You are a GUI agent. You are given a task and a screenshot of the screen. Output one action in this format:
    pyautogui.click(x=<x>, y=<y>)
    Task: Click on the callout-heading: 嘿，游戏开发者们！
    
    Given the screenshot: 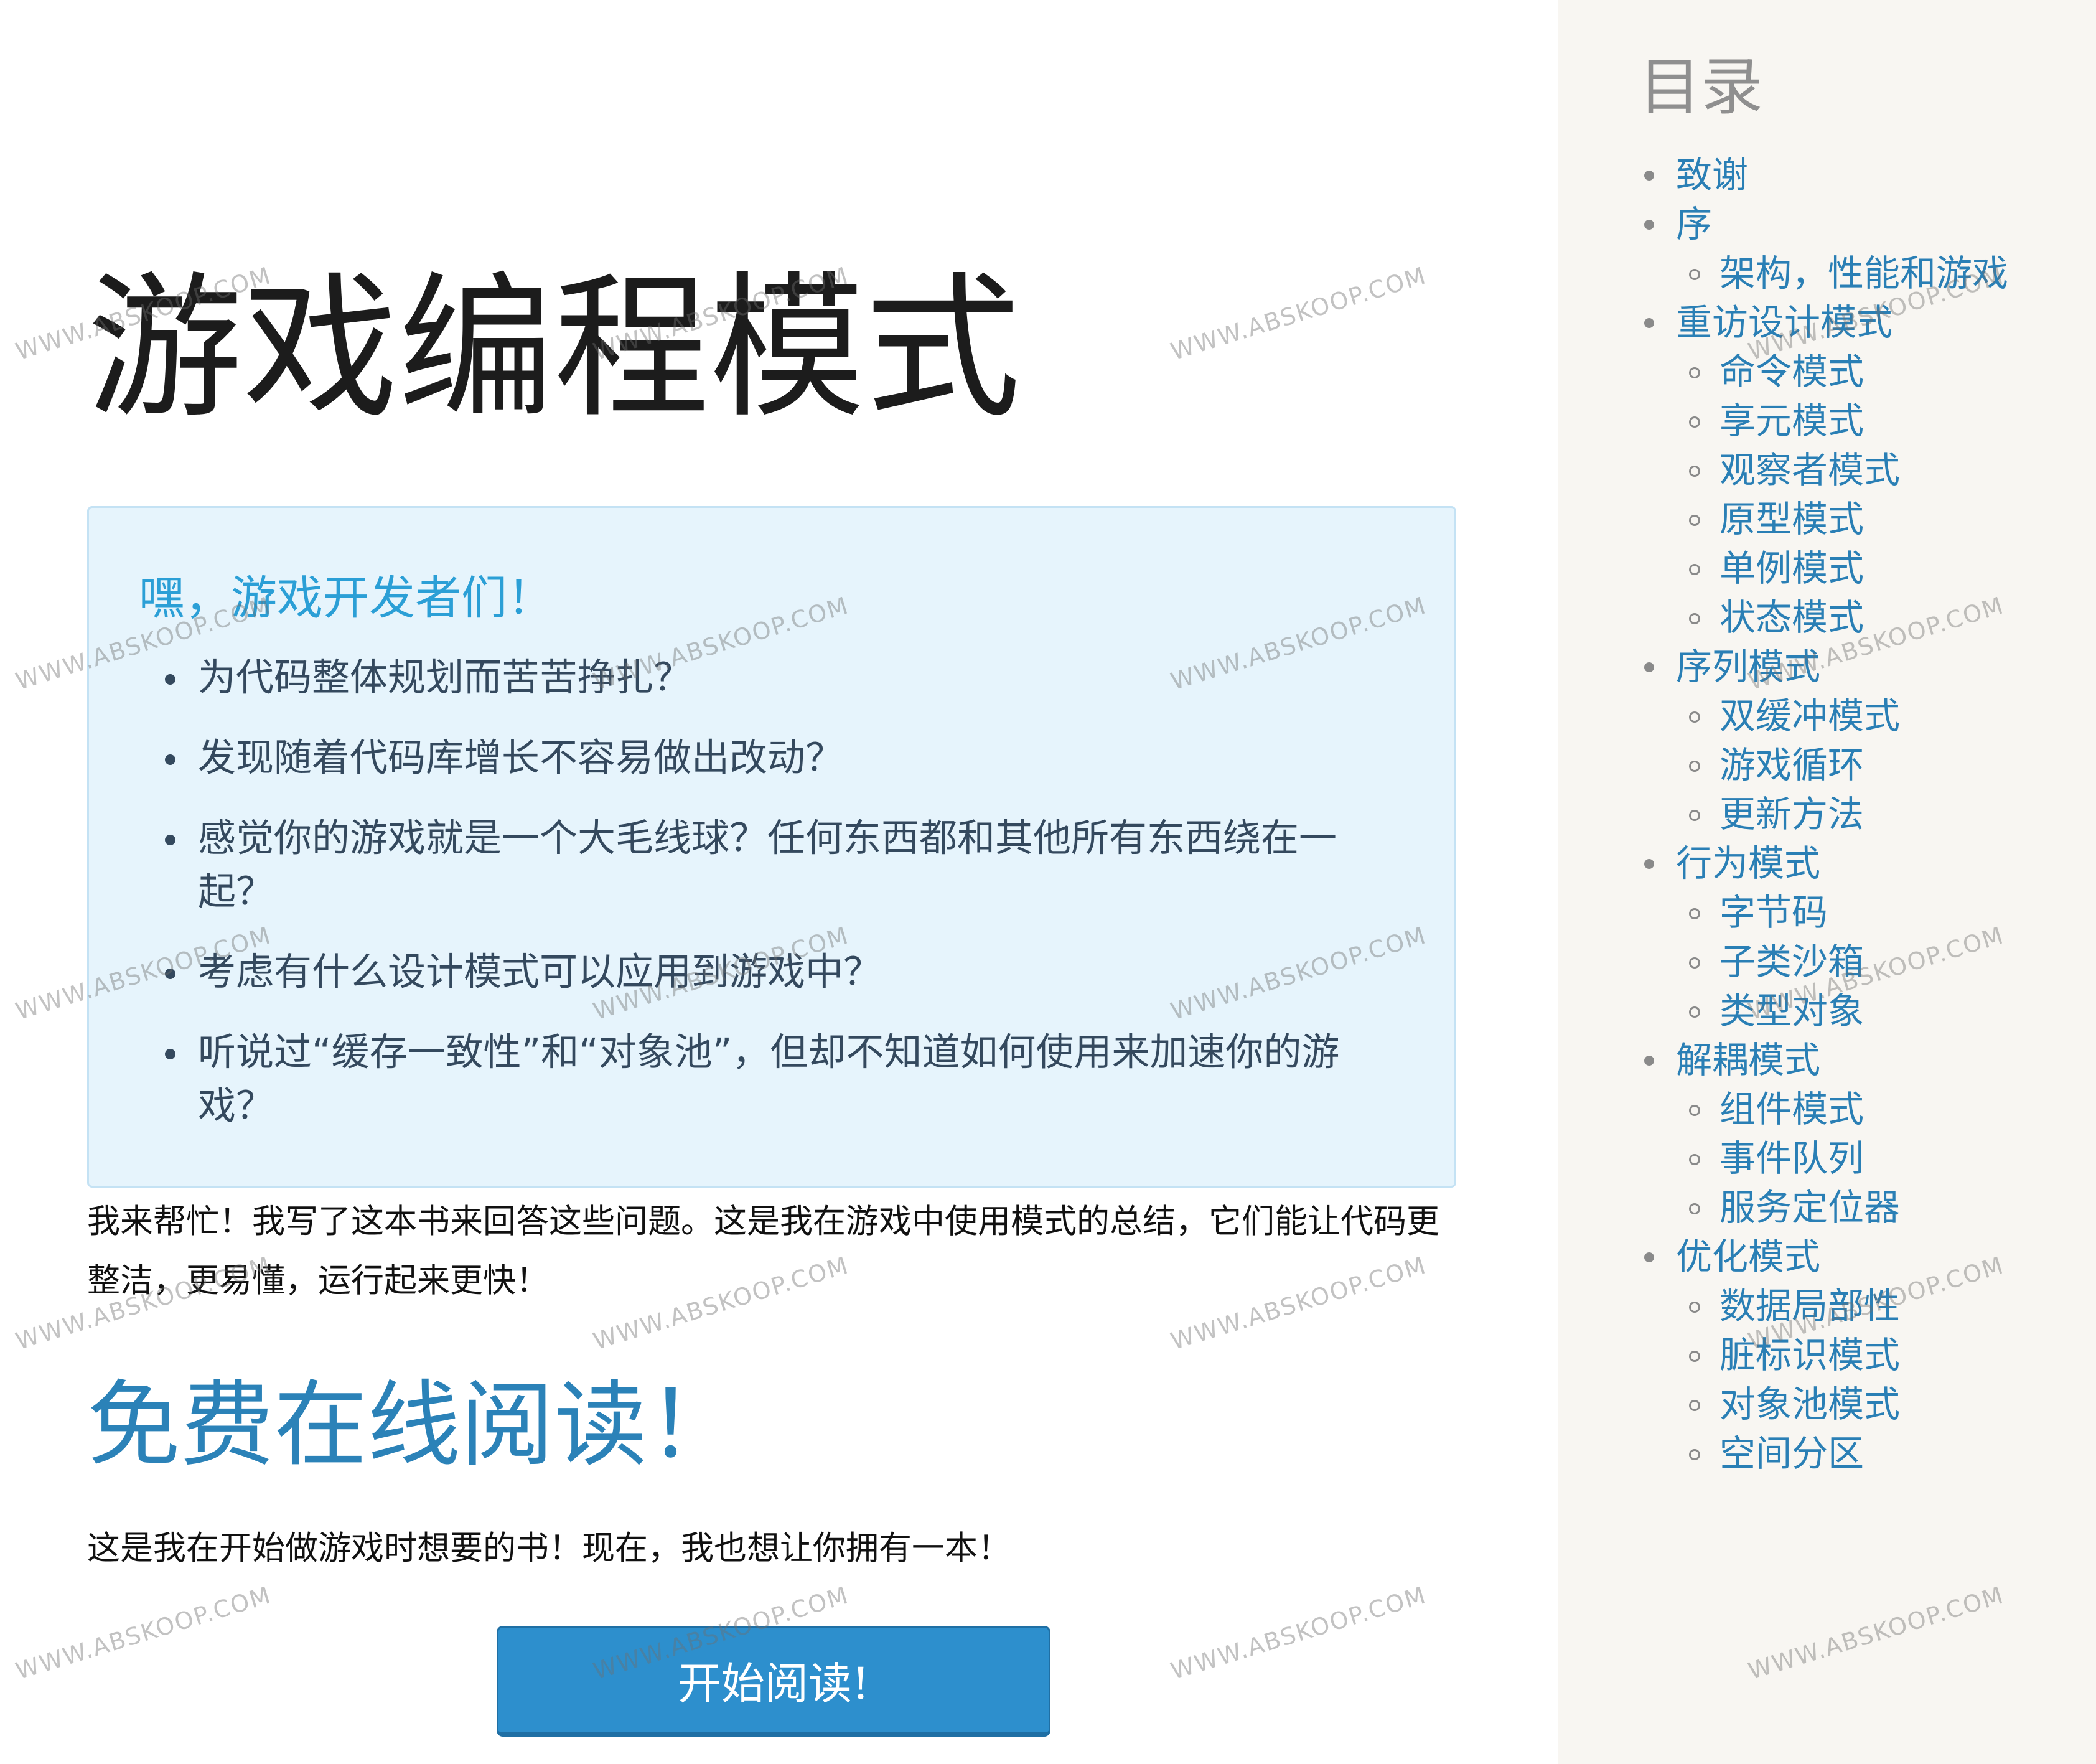 What is the action you would take?
    pyautogui.click(x=346, y=598)
    